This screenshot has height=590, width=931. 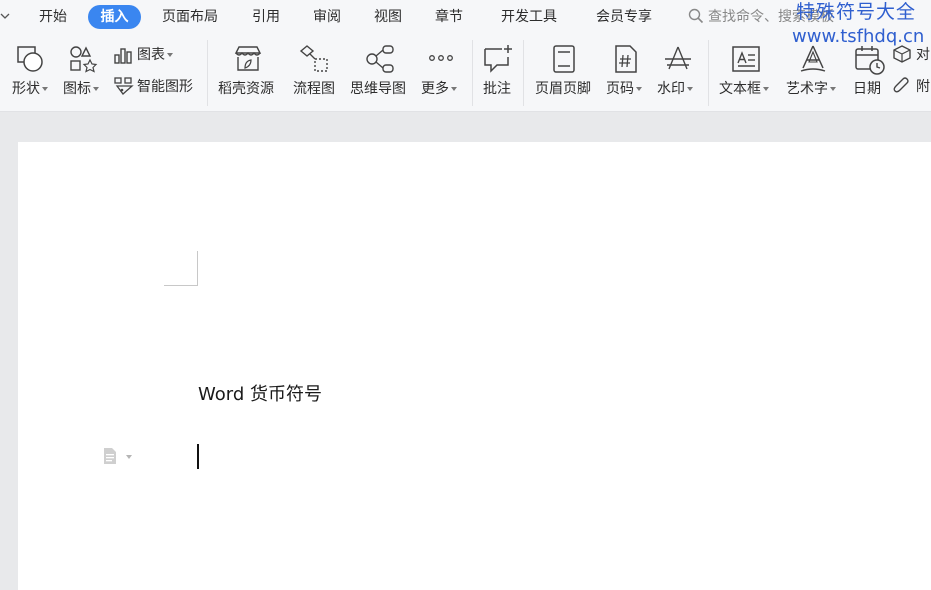 What do you see at coordinates (165, 87) in the screenshot?
I see `smart-graphic-label: 智能图形` at bounding box center [165, 87].